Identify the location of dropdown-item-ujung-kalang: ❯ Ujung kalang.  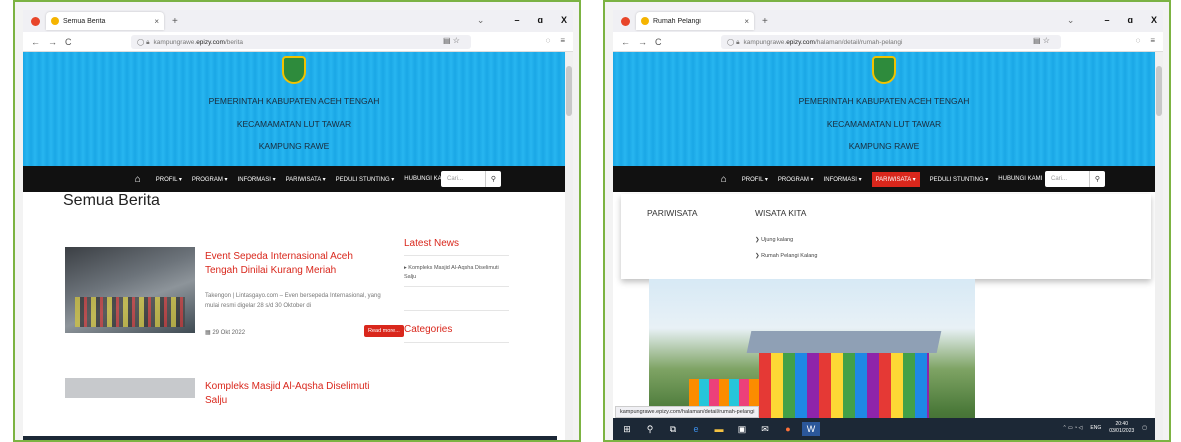
(774, 240).